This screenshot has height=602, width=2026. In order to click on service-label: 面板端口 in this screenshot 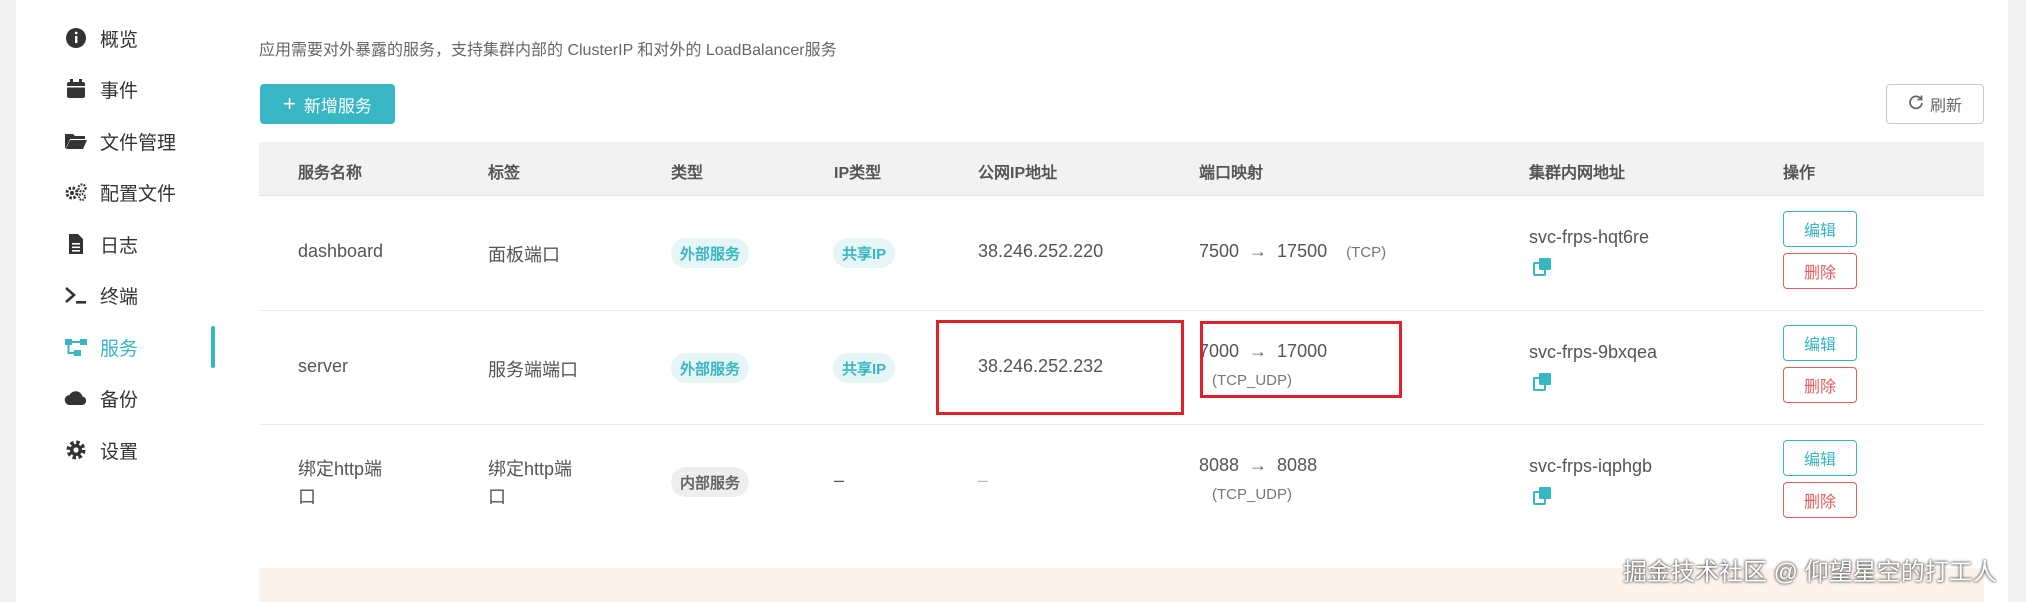, I will do `click(524, 255)`.